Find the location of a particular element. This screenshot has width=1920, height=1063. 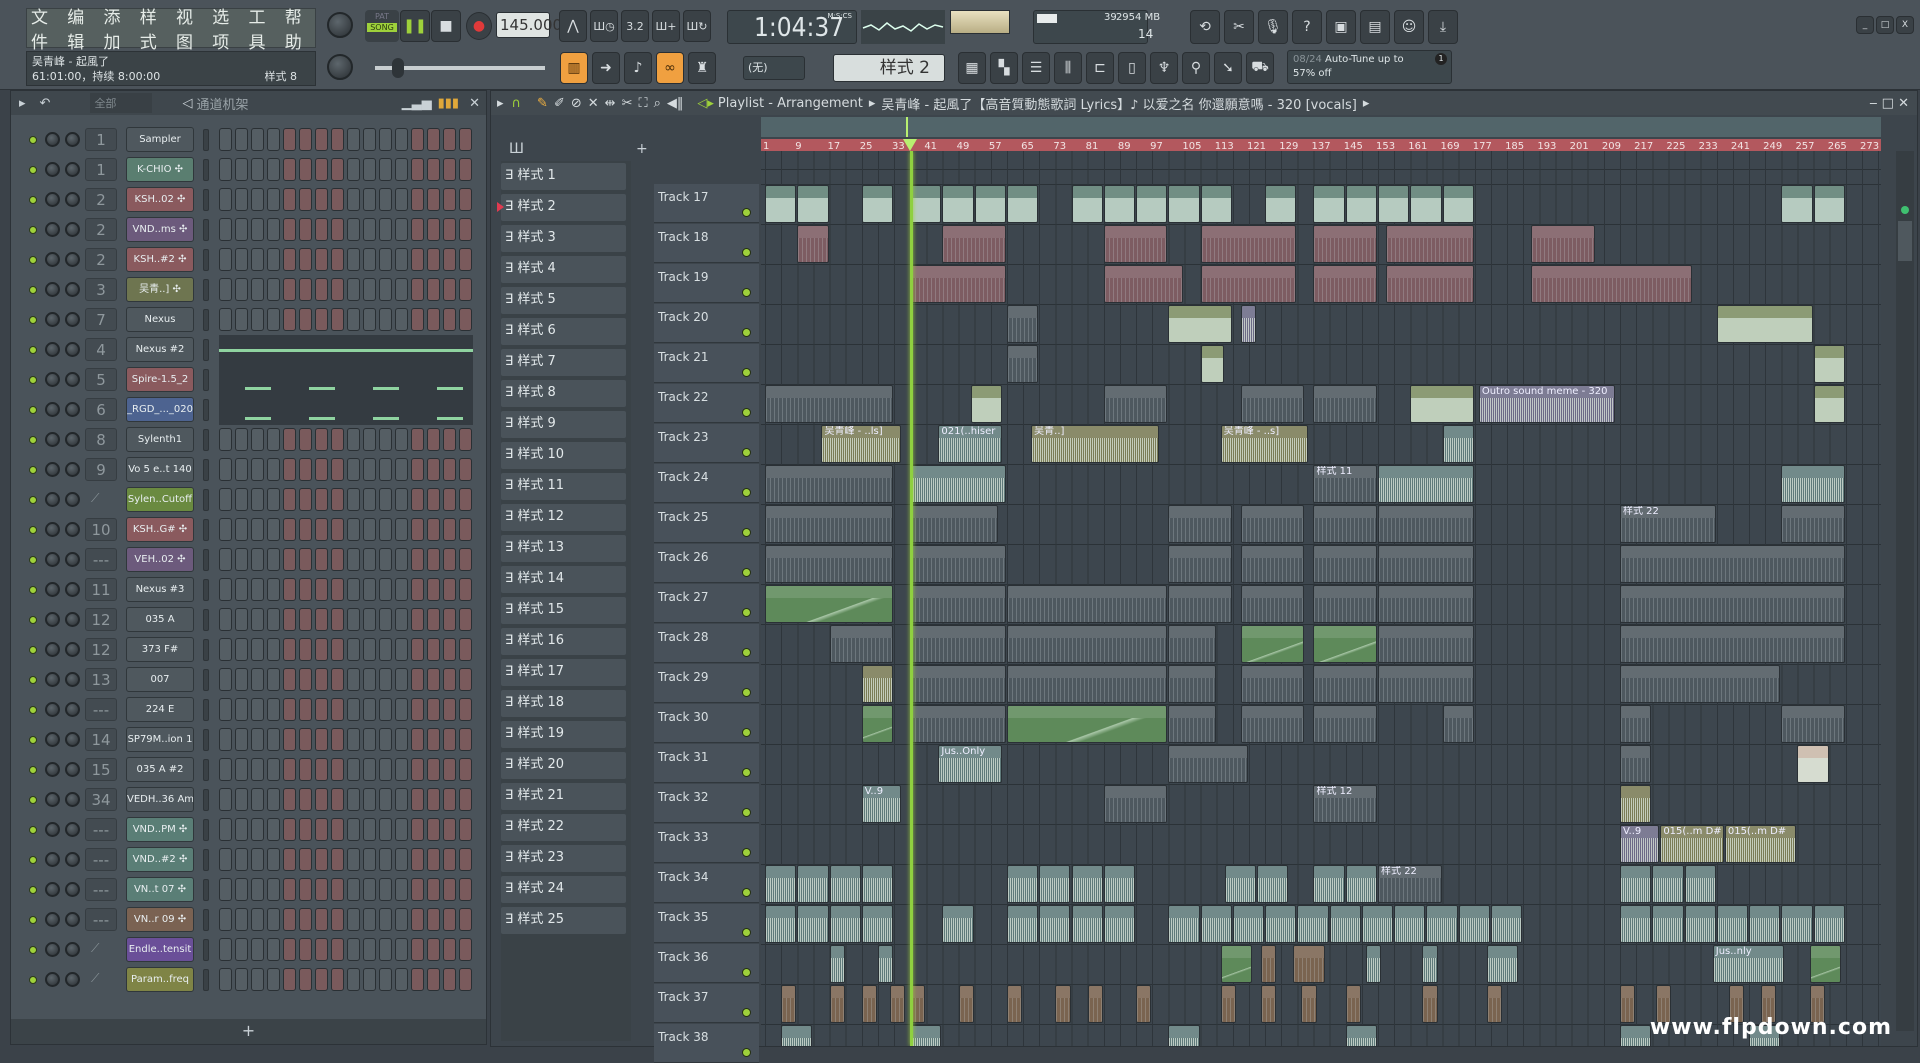

scrollbar-thumb is located at coordinates (1905, 241).